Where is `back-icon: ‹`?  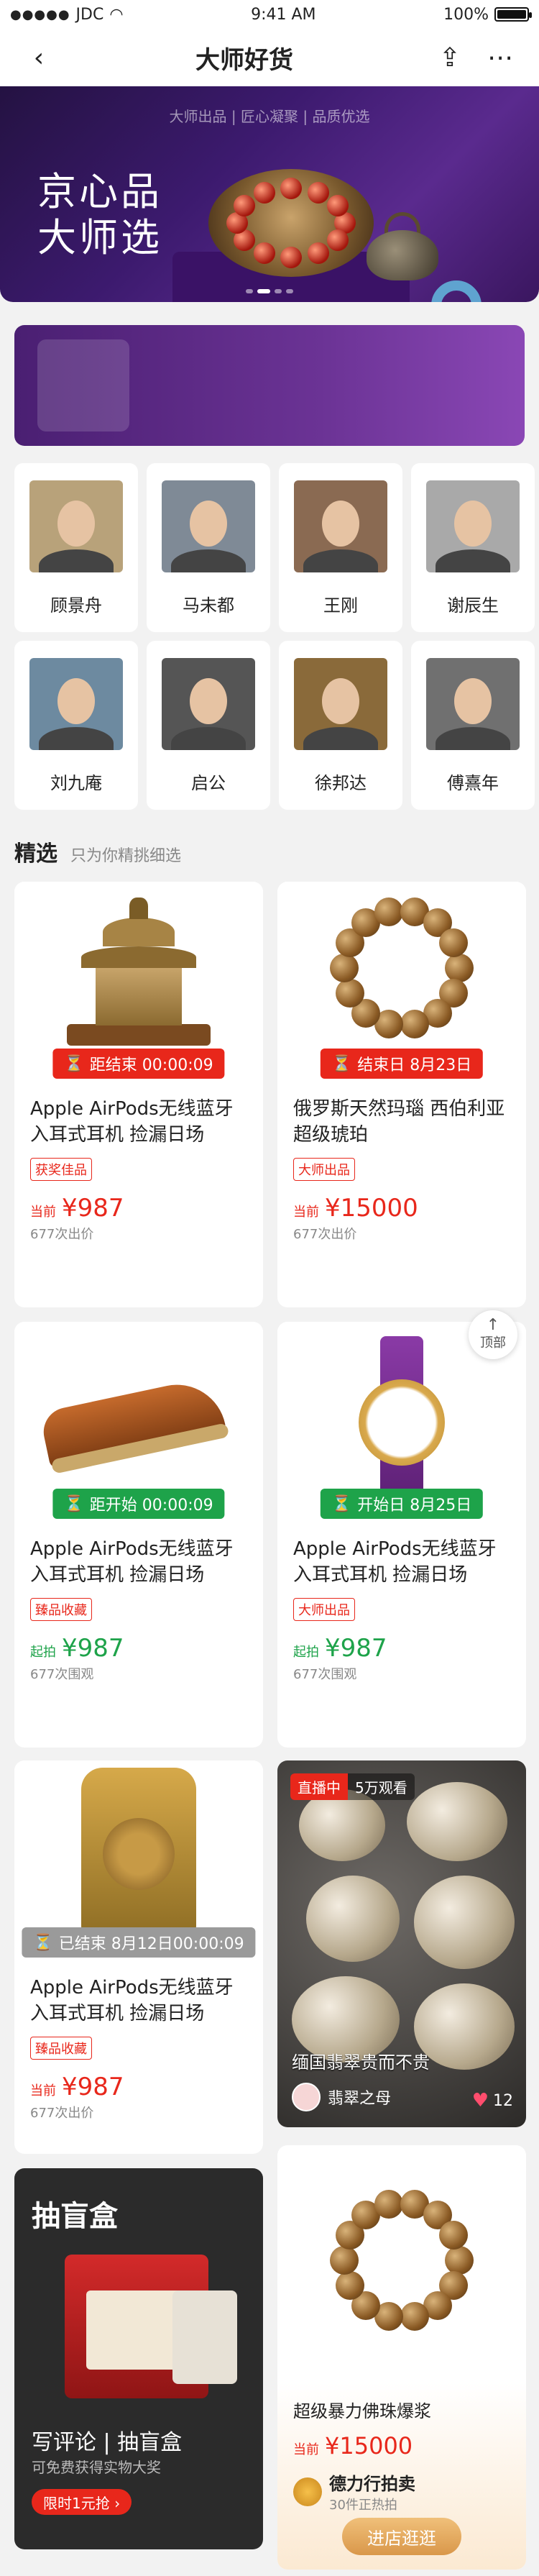 back-icon: ‹ is located at coordinates (39, 58).